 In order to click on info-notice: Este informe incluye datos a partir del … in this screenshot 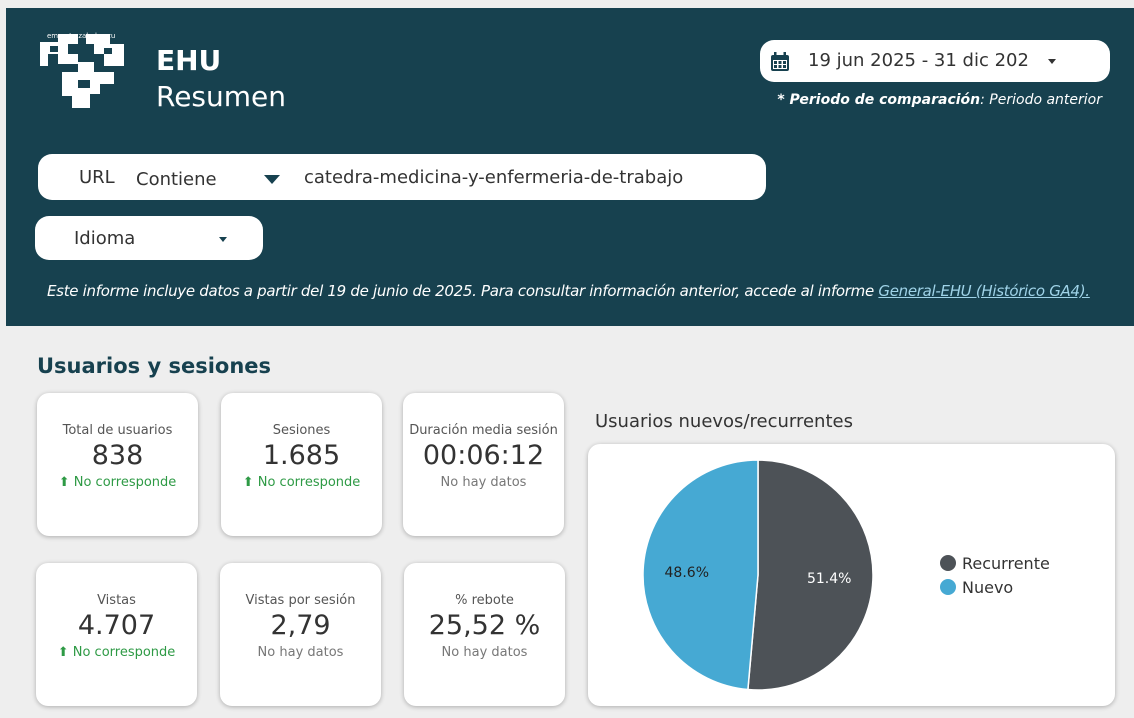, I will do `click(568, 291)`.